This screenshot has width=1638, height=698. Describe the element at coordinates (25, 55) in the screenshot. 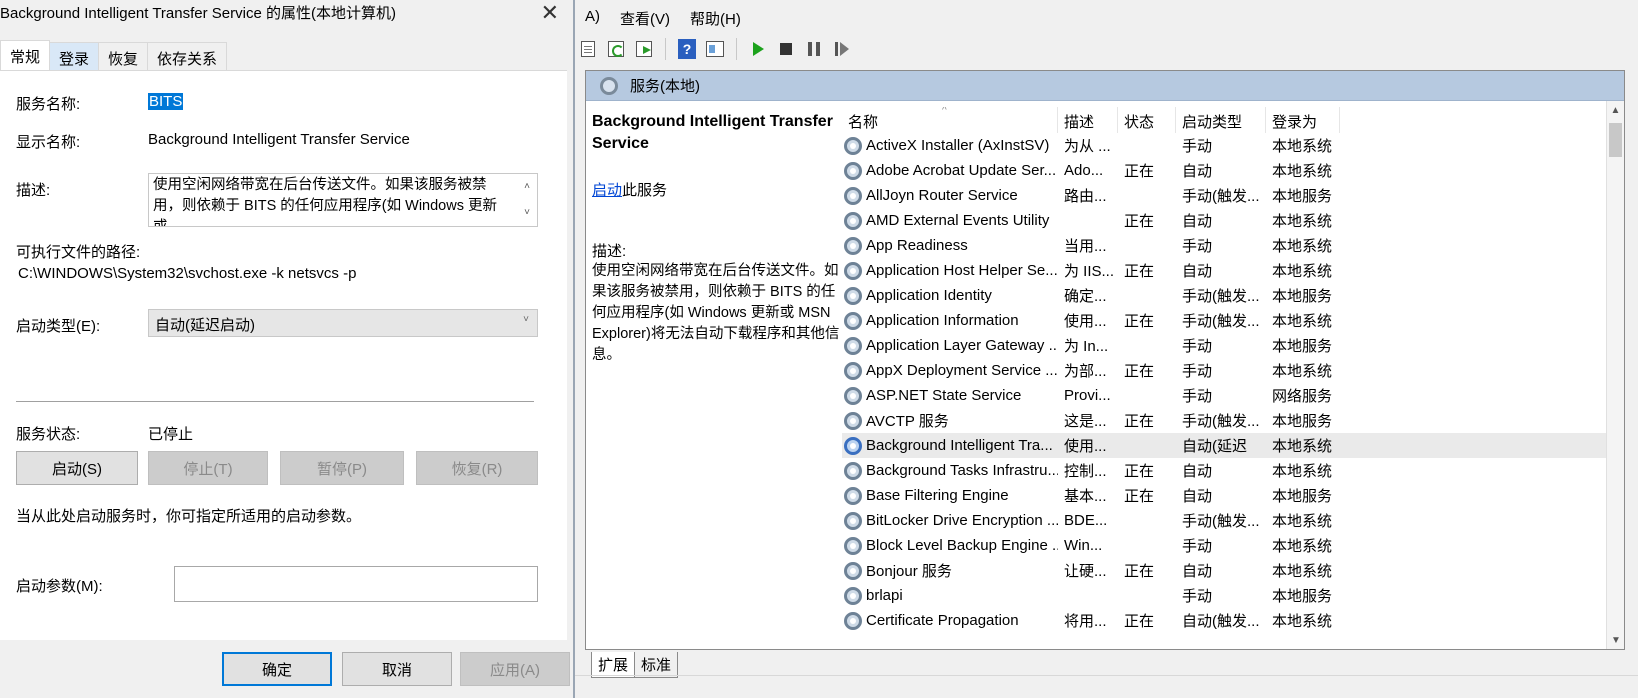

I see `tab-general: 常规` at that location.